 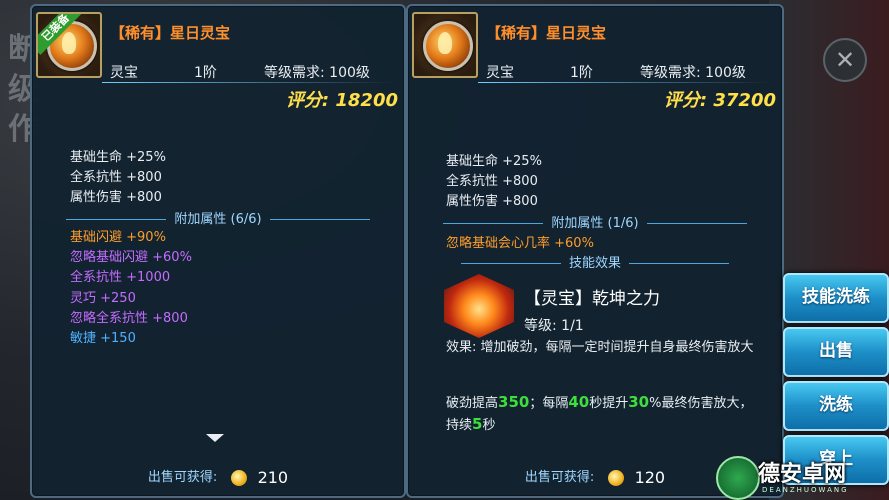 What do you see at coordinates (802, 474) in the screenshot?
I see `watermark-text: 德安卓网` at bounding box center [802, 474].